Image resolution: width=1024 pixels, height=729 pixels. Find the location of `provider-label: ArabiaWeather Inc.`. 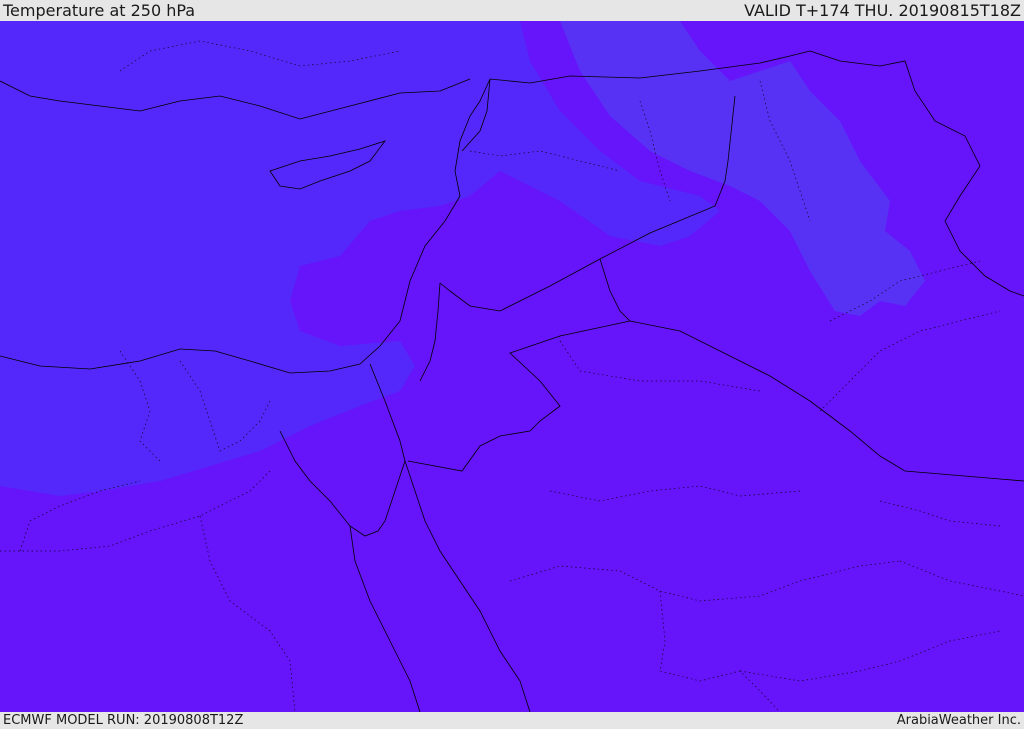

provider-label: ArabiaWeather Inc. is located at coordinates (958, 720).